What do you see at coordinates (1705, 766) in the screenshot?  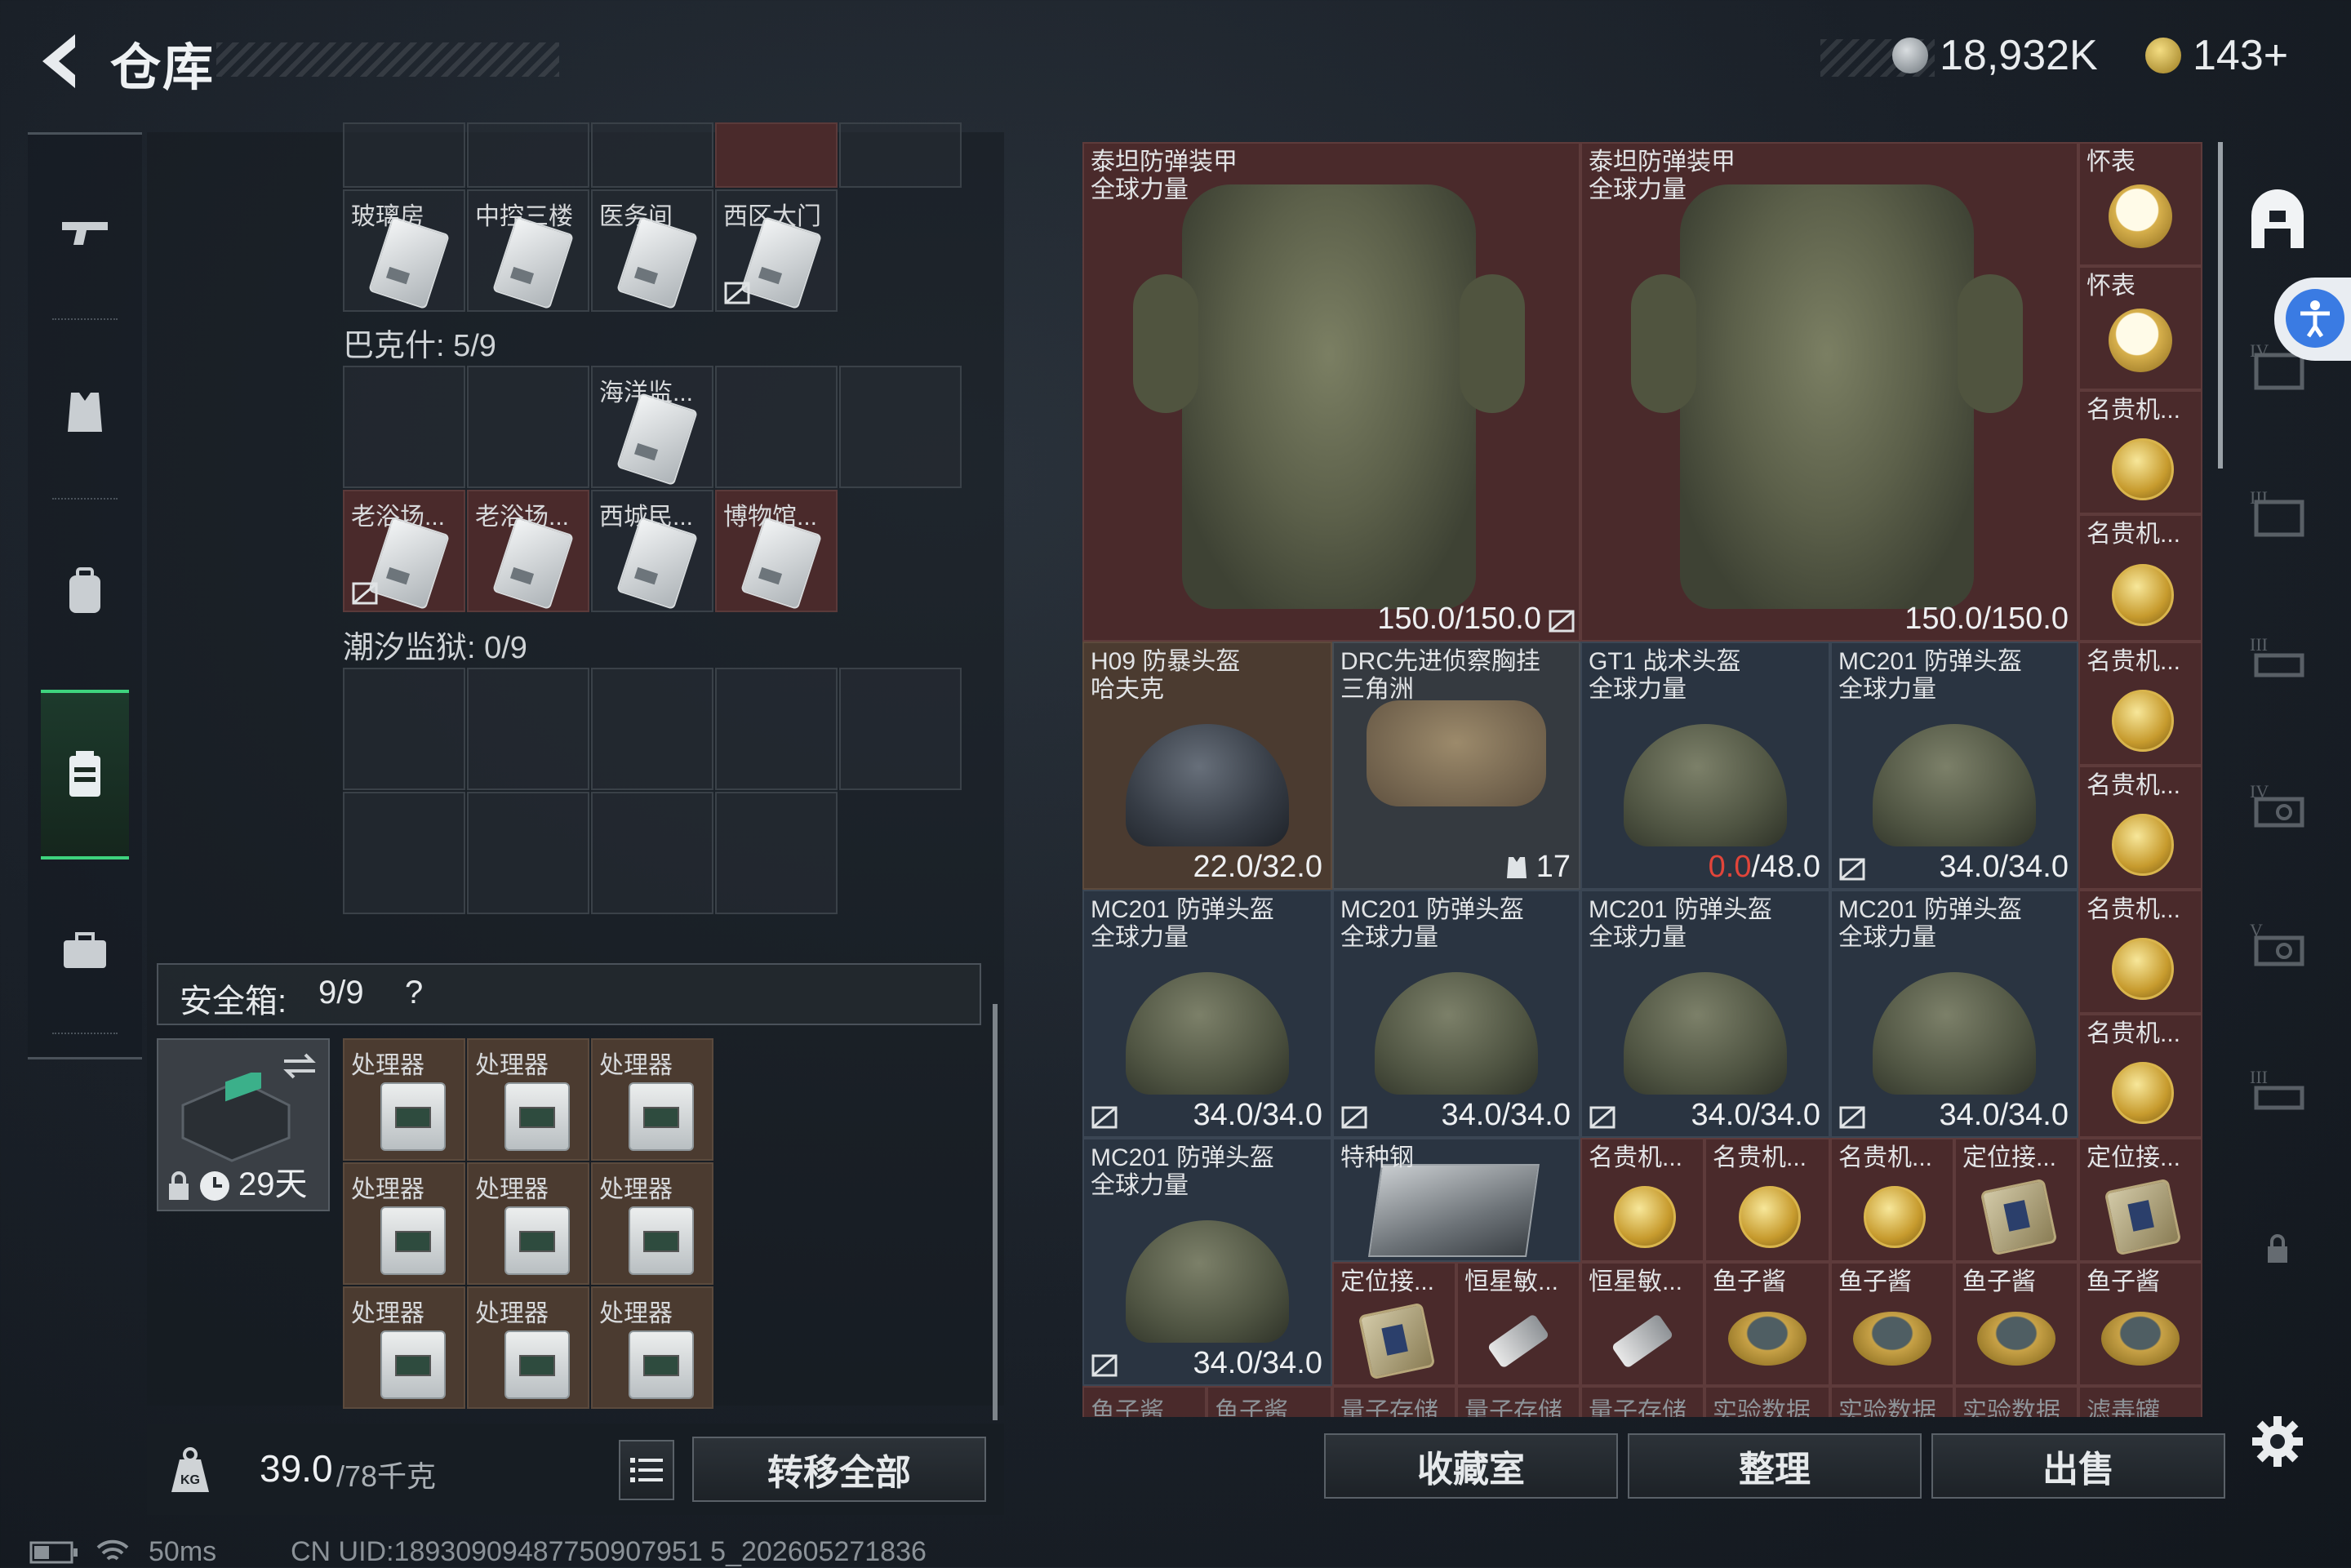 I see `tactical-helmet-item: GT1 战术头盔 全球力量 0.0/48.0` at bounding box center [1705, 766].